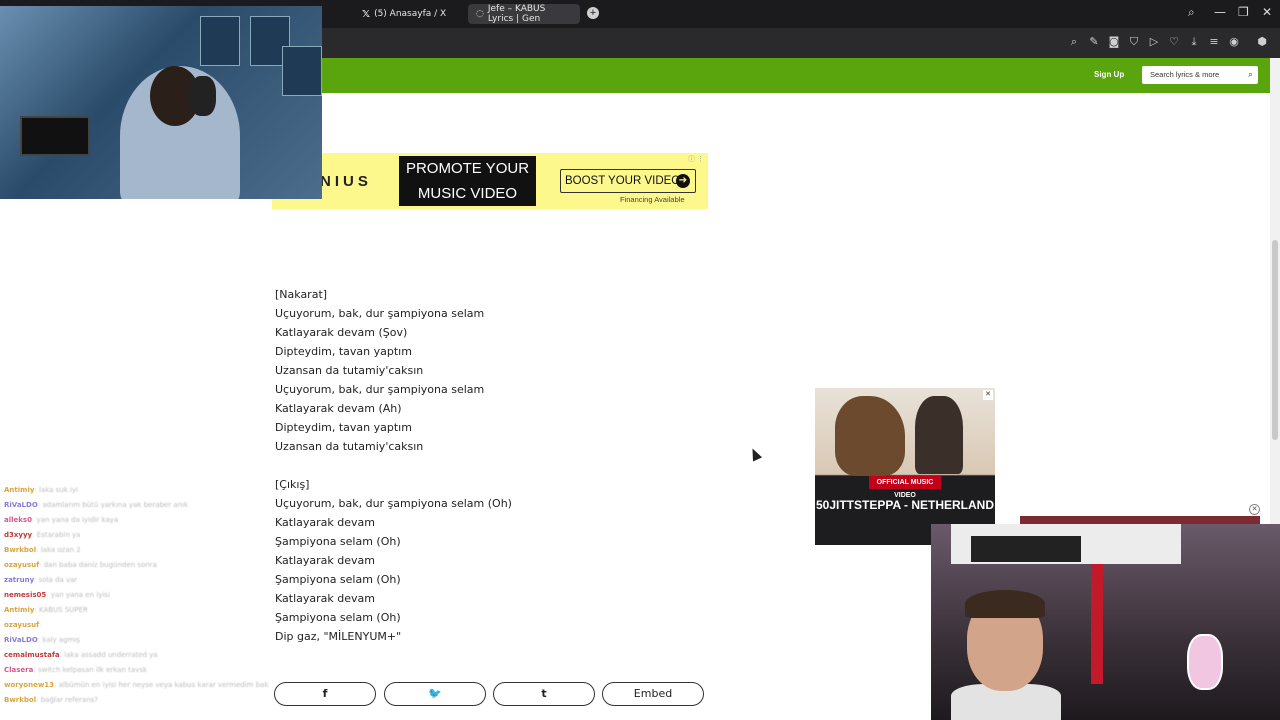 The width and height of the screenshot is (1280, 720). Describe the element at coordinates (1185, 74) in the screenshot. I see `search-placeholder: Search lyrics & more` at that location.